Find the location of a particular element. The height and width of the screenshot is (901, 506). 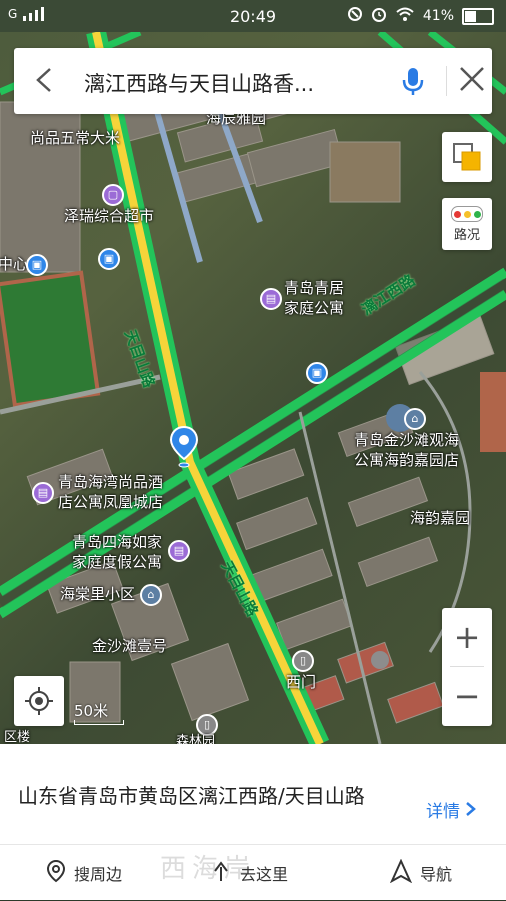

action-bar: 搜周边 去这里 导航 is located at coordinates (253, 872).